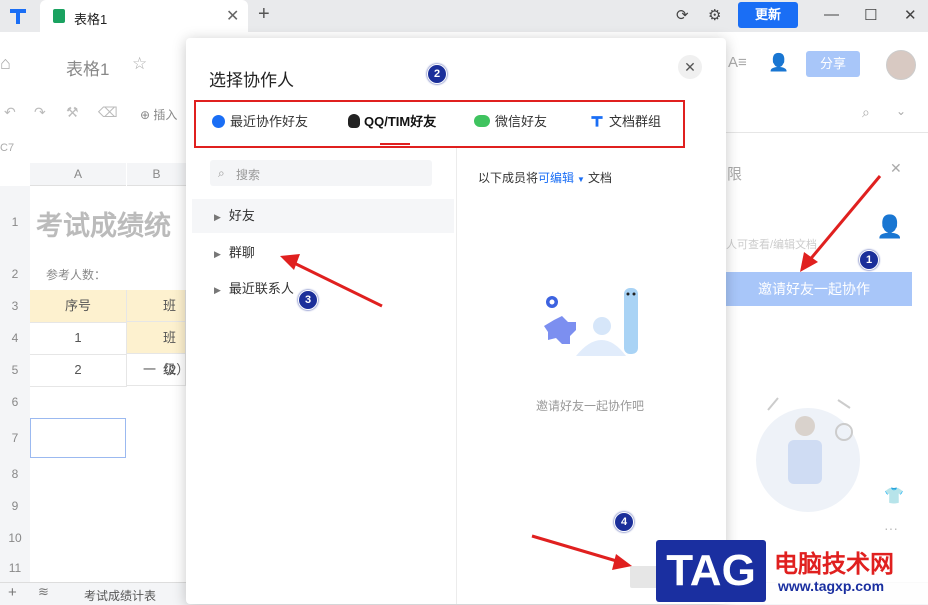  Describe the element at coordinates (834, 564) in the screenshot. I see `watermark-site-name: 电脑技术网` at that location.